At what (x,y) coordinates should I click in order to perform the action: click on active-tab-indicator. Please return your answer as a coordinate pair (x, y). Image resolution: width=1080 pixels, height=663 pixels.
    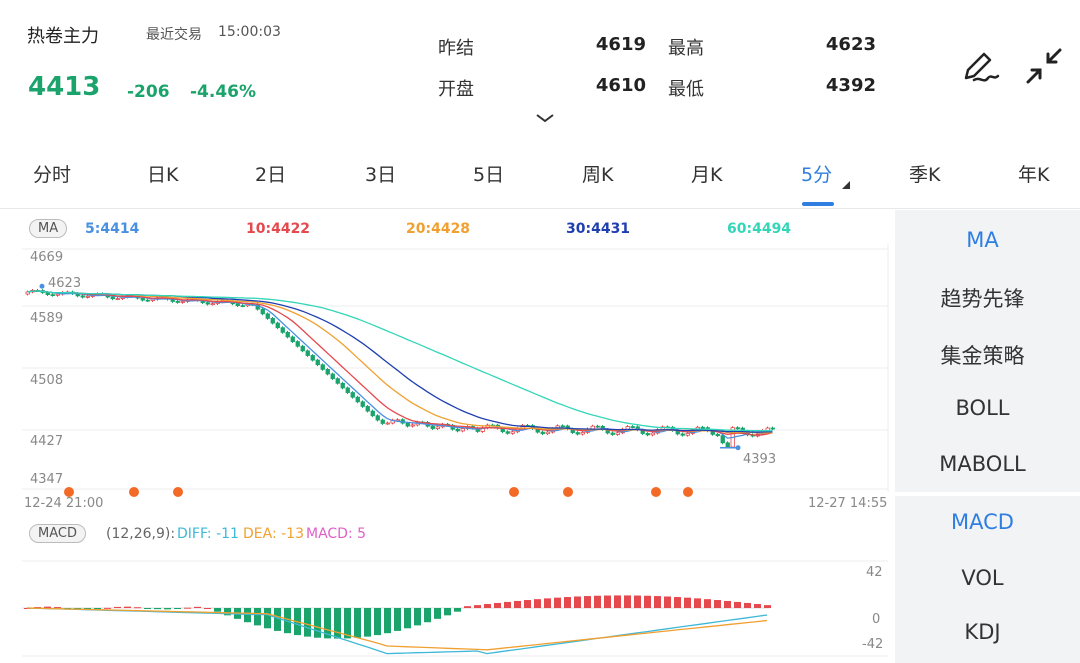
    Looking at the image, I should click on (818, 204).